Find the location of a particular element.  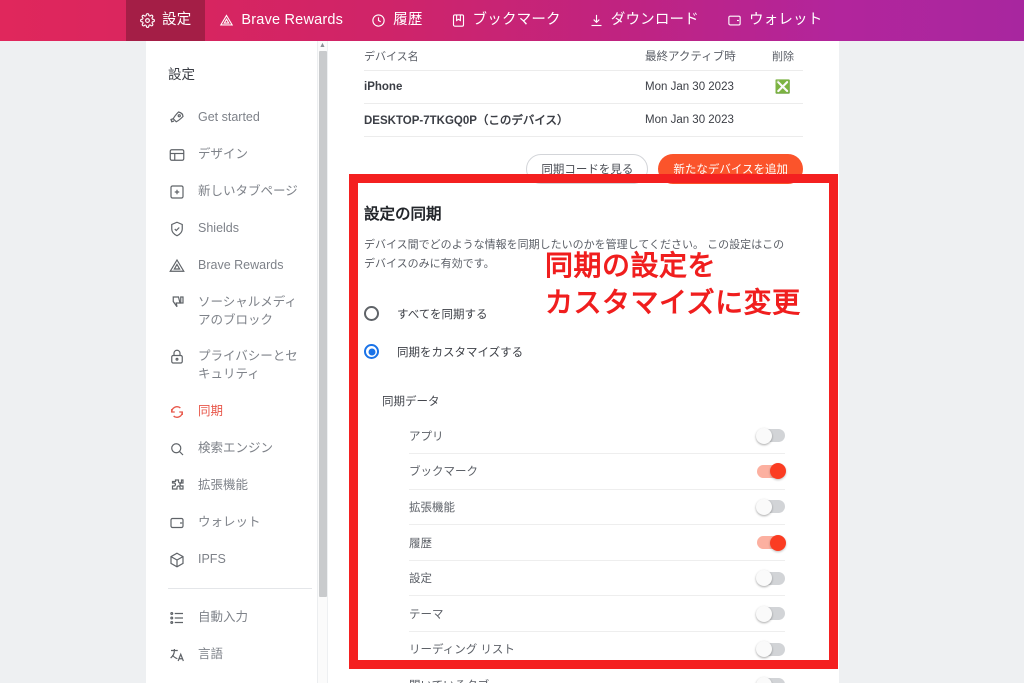

sidebar-item-social-blocking: ソーシャルメディアのブロック is located at coordinates (236, 311).